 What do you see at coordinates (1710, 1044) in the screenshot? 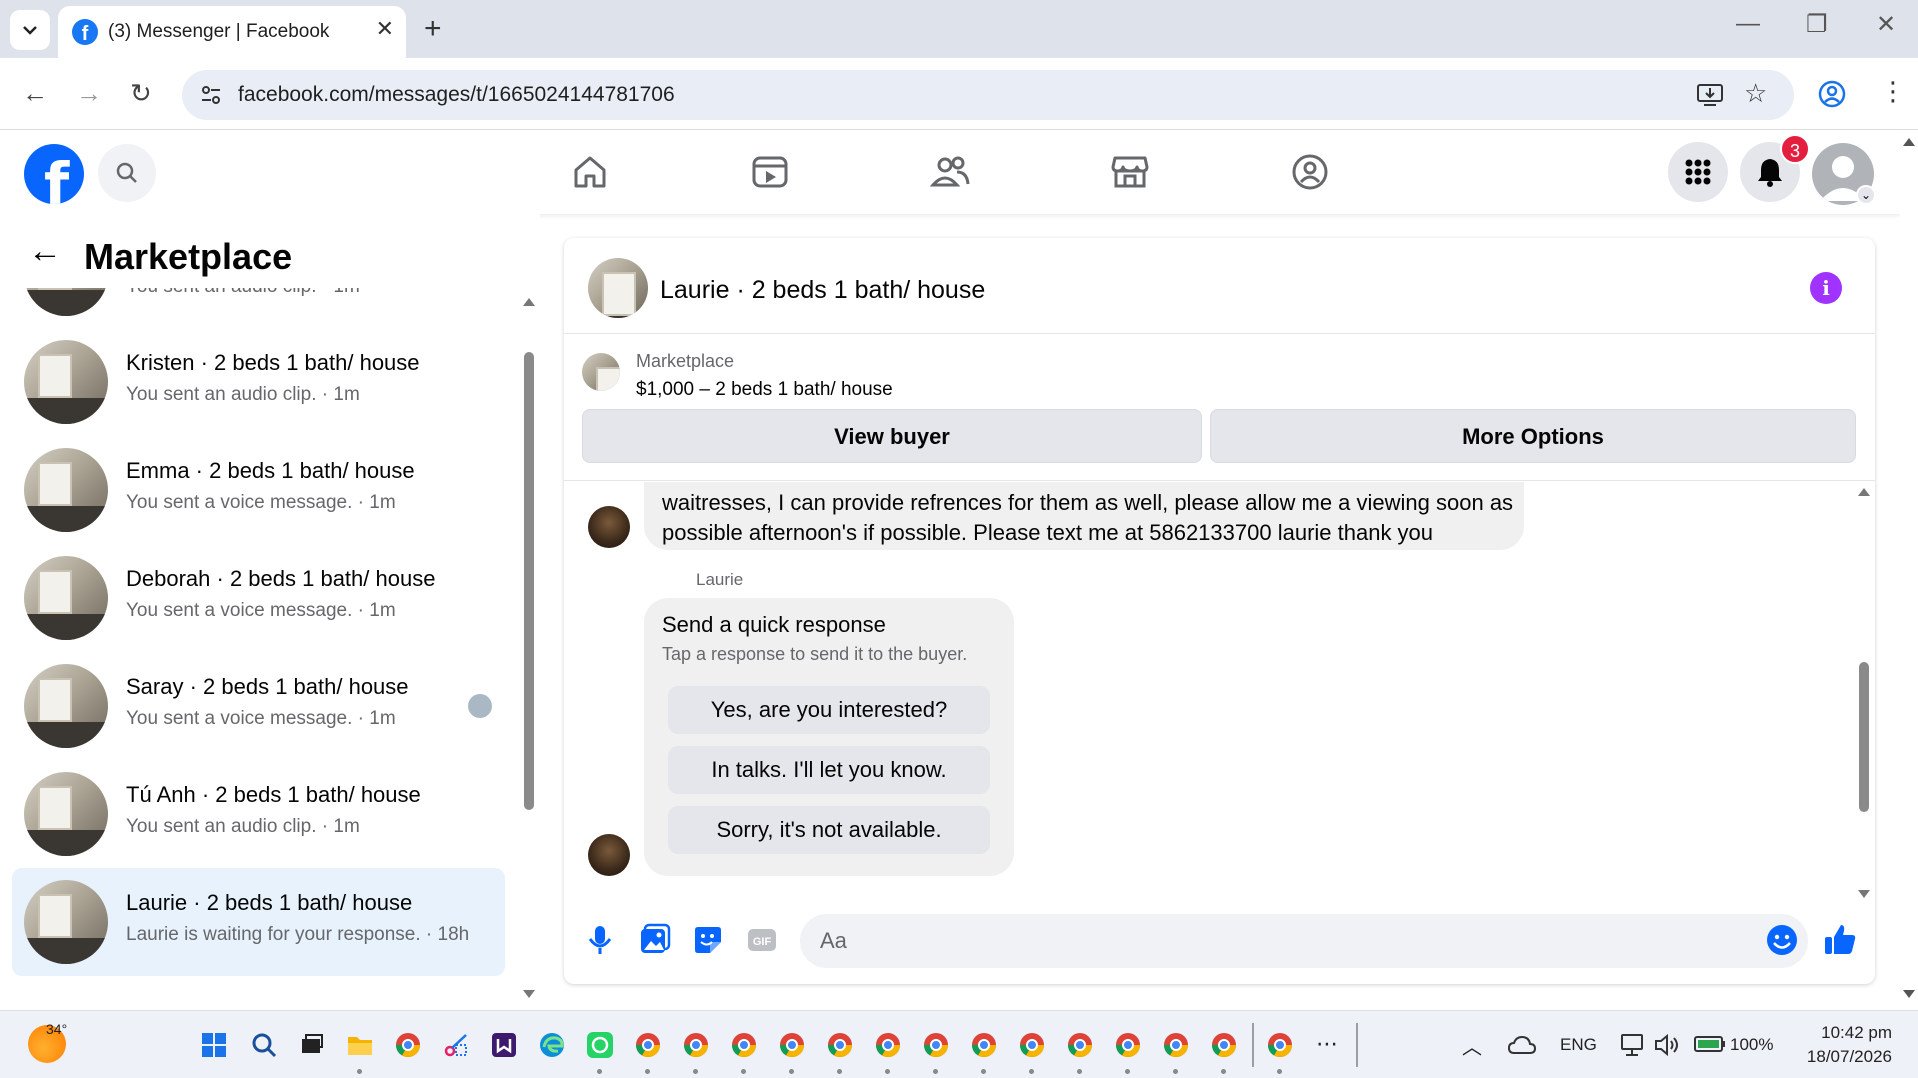
I see `battery-icon` at bounding box center [1710, 1044].